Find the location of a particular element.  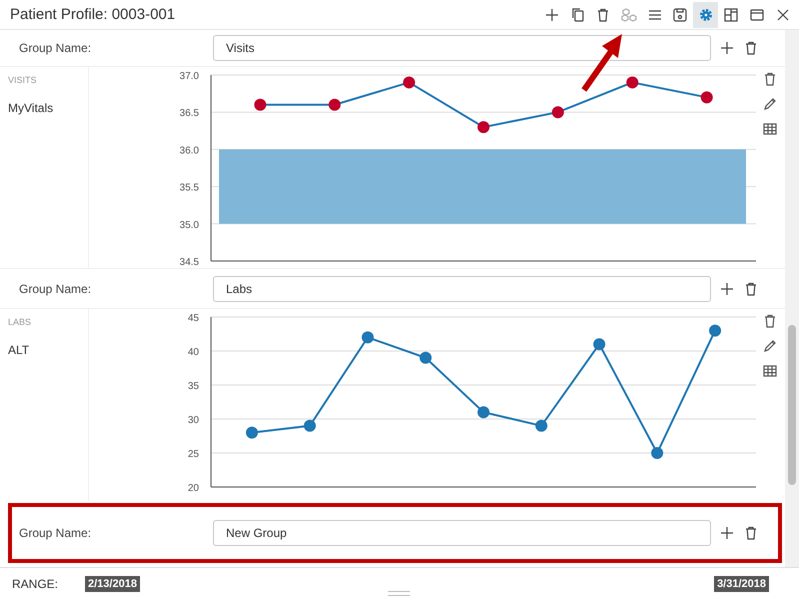

group-name-field: Visits is located at coordinates (462, 48).